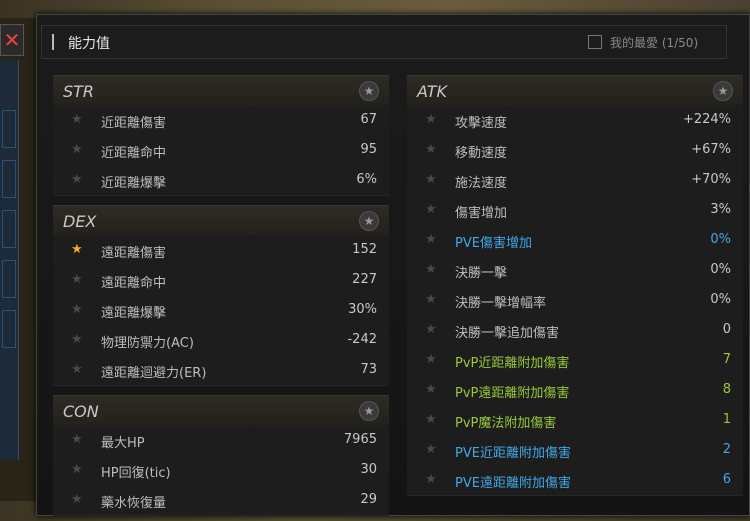 Image resolution: width=750 pixels, height=521 pixels. What do you see at coordinates (221, 470) in the screenshot?
I see `stat-row: ★ HP回復(tic) 30` at bounding box center [221, 470].